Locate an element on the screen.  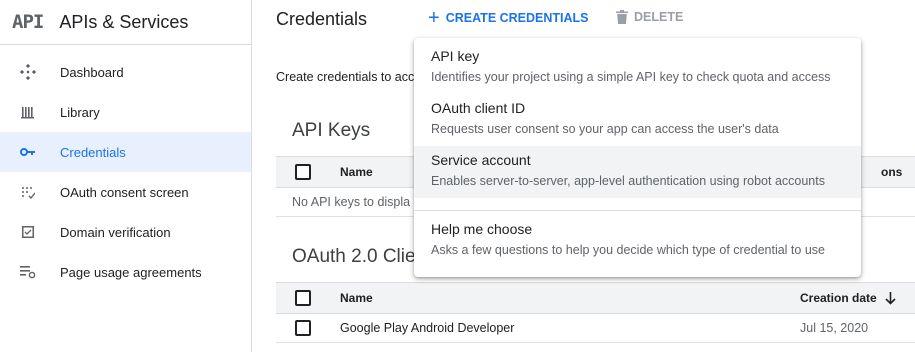
column-creation-date: Creation date is located at coordinates (848, 298).